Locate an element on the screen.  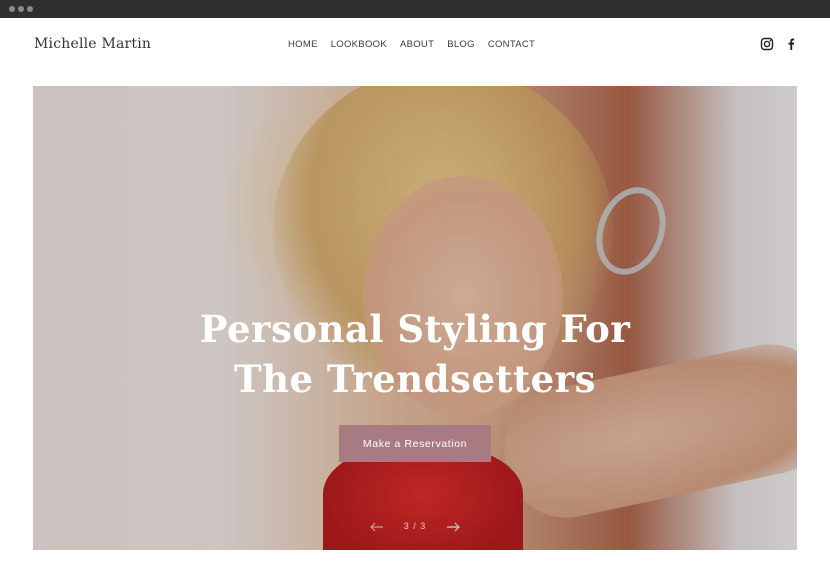
nav-item-blog: BLOG is located at coordinates (461, 44).